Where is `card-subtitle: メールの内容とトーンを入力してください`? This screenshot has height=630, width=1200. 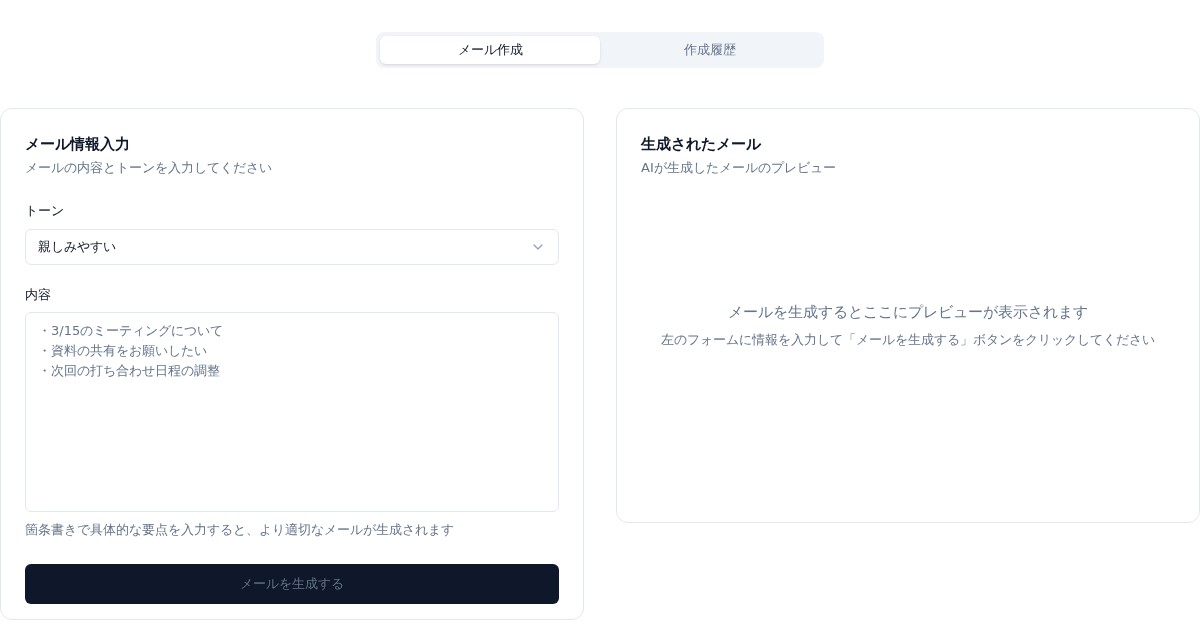
card-subtitle: メールの内容とトーンを入力してください is located at coordinates (149, 167).